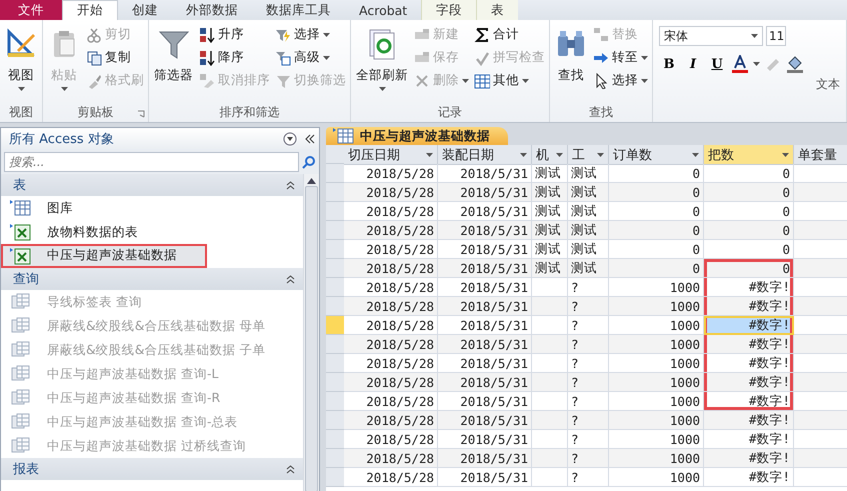  What do you see at coordinates (310, 139) in the screenshot?
I see `collapse-pane-icon` at bounding box center [310, 139].